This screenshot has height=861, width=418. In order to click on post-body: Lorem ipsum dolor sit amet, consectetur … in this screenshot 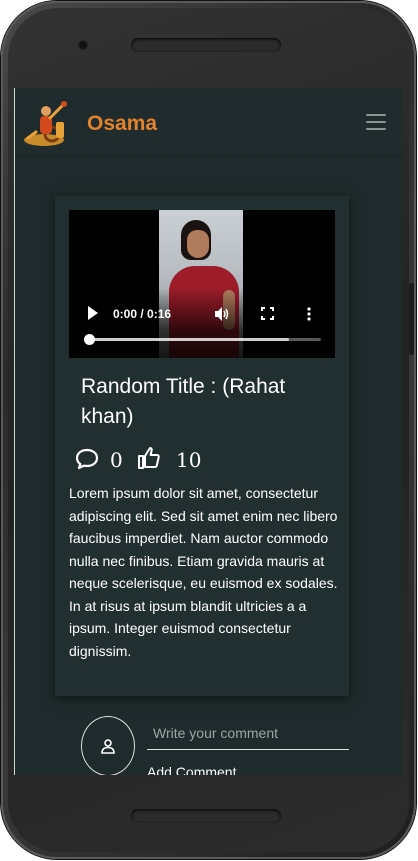, I will do `click(203, 572)`.